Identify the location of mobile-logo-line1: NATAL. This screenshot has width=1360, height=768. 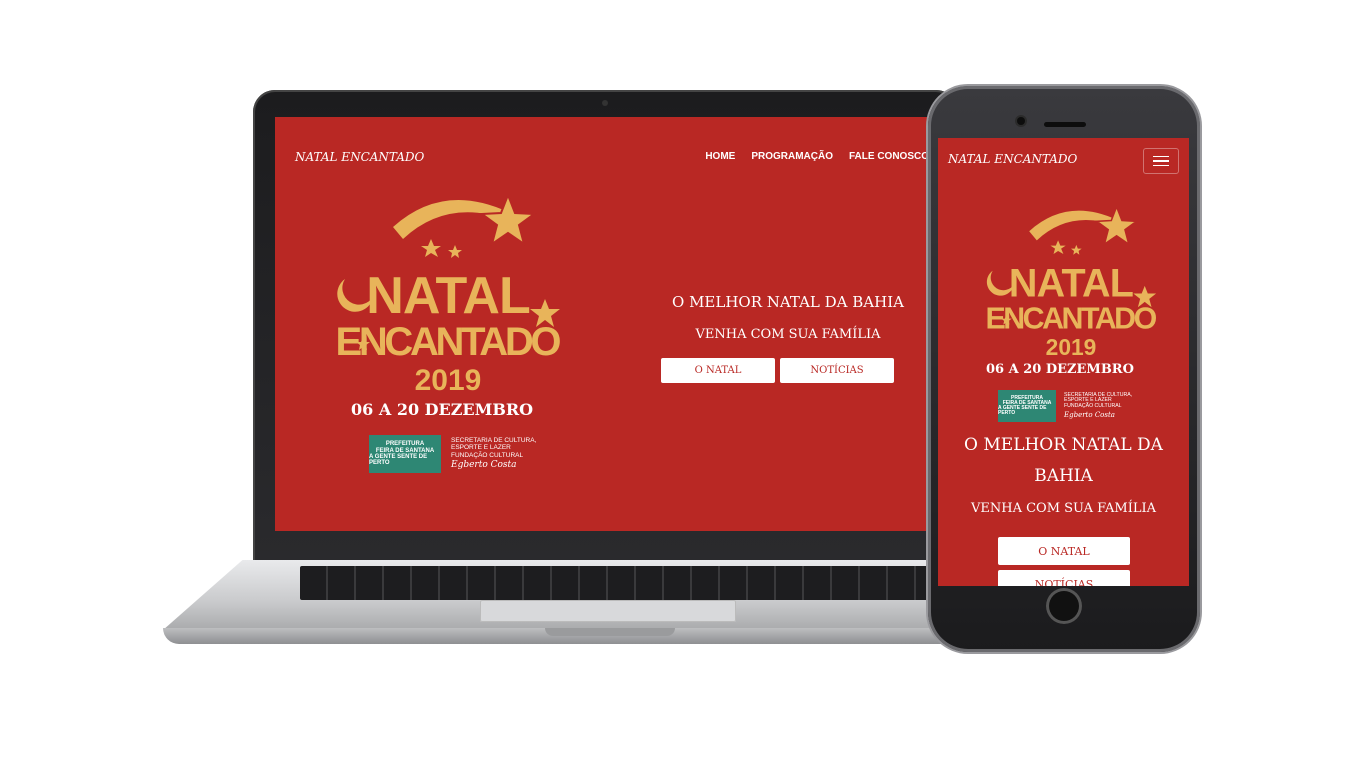
(1071, 284).